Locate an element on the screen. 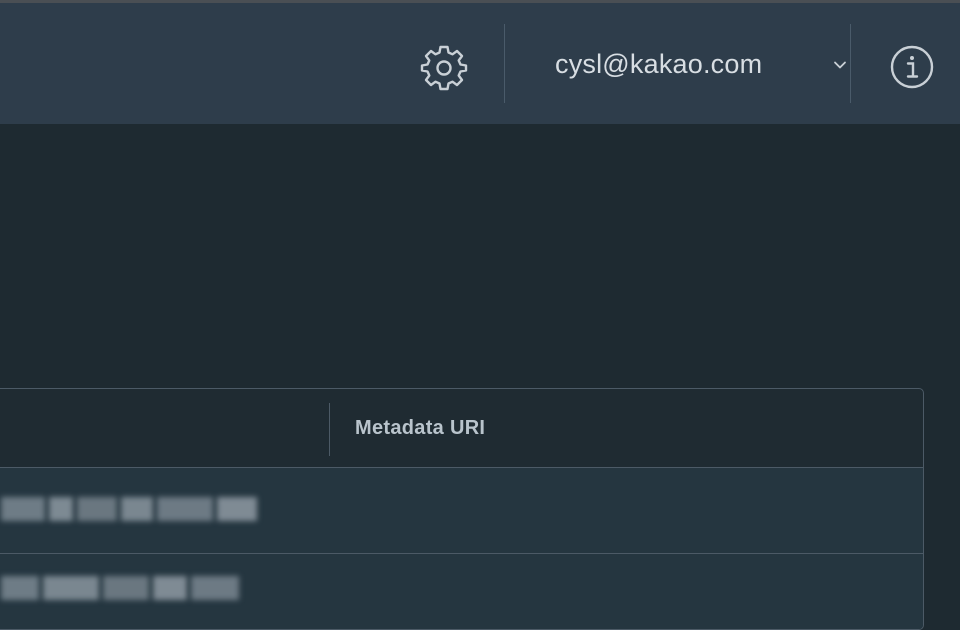 This screenshot has width=960, height=630. table-header: Metadata URI is located at coordinates (461, 428).